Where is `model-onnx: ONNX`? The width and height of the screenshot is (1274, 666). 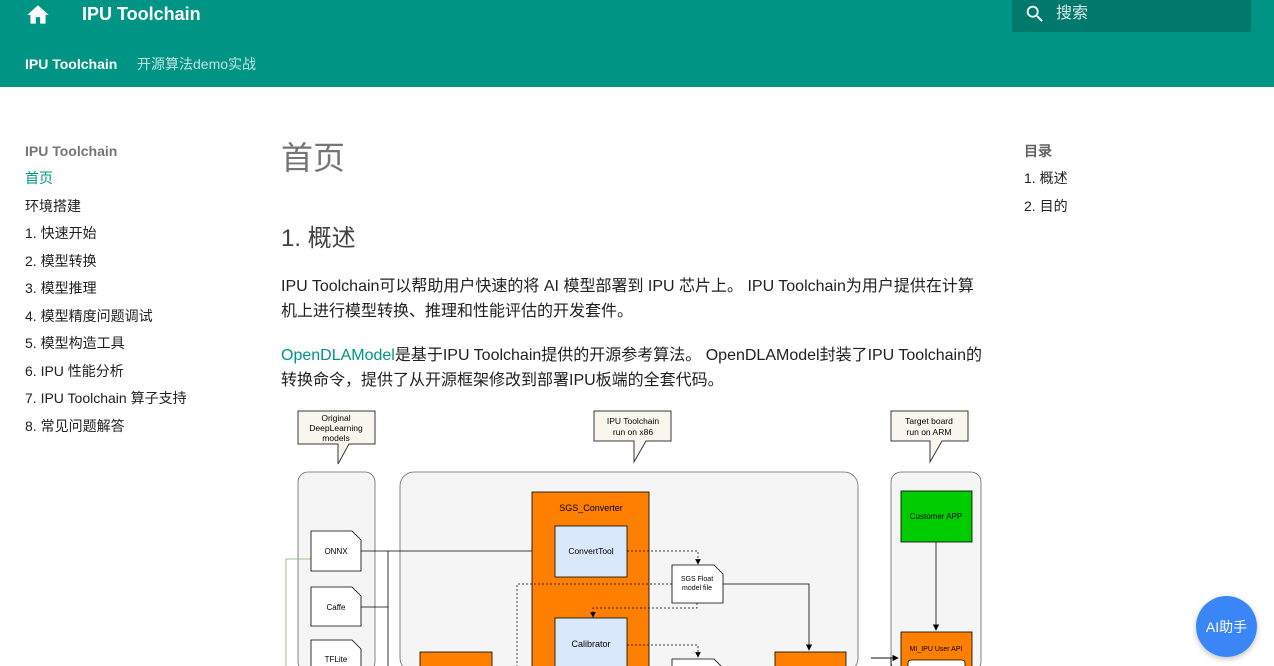
model-onnx: ONNX is located at coordinates (336, 551).